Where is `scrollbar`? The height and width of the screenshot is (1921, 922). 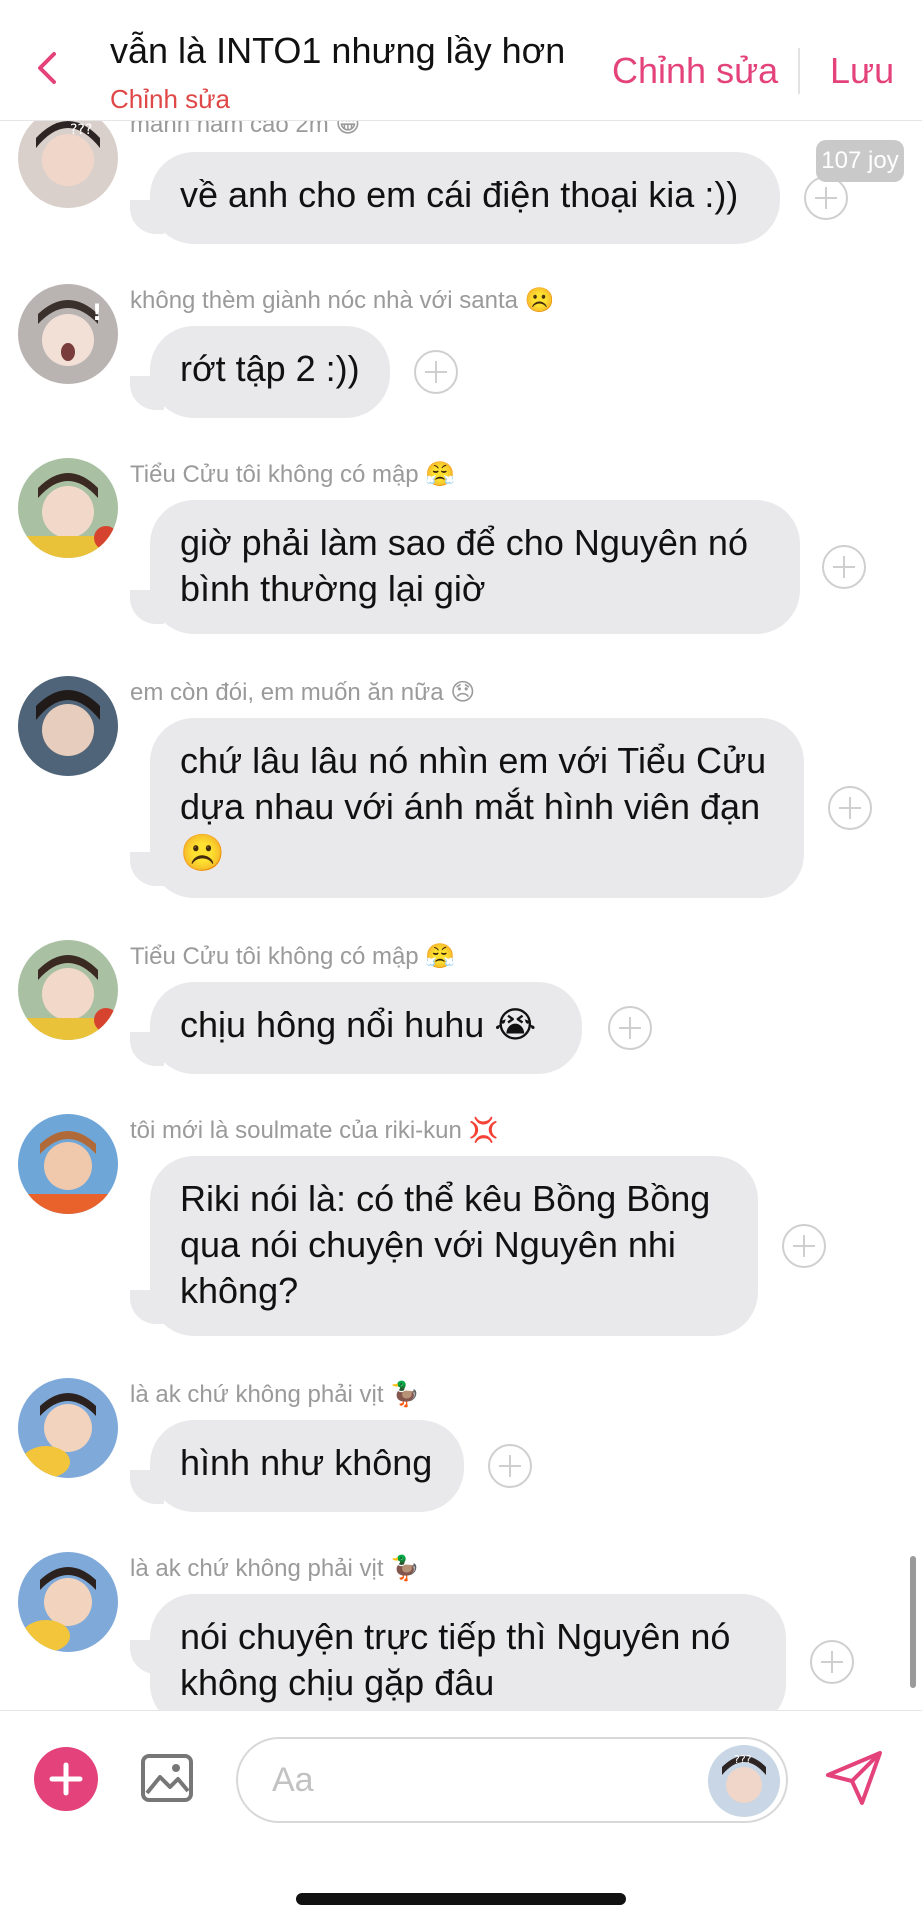
scrollbar is located at coordinates (913, 1622).